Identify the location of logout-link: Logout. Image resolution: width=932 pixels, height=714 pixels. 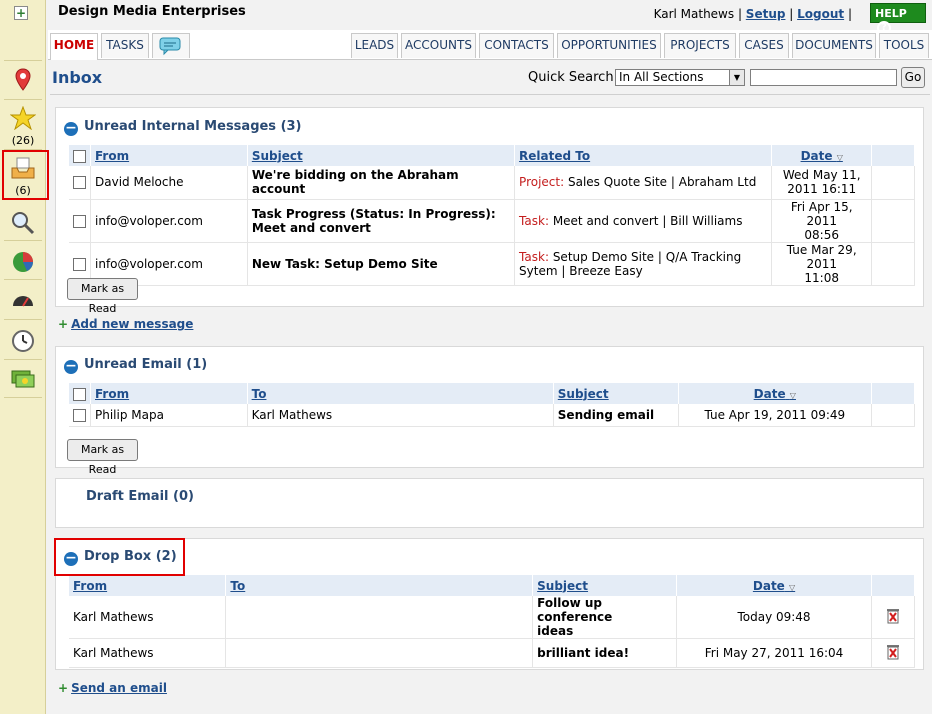
(820, 14).